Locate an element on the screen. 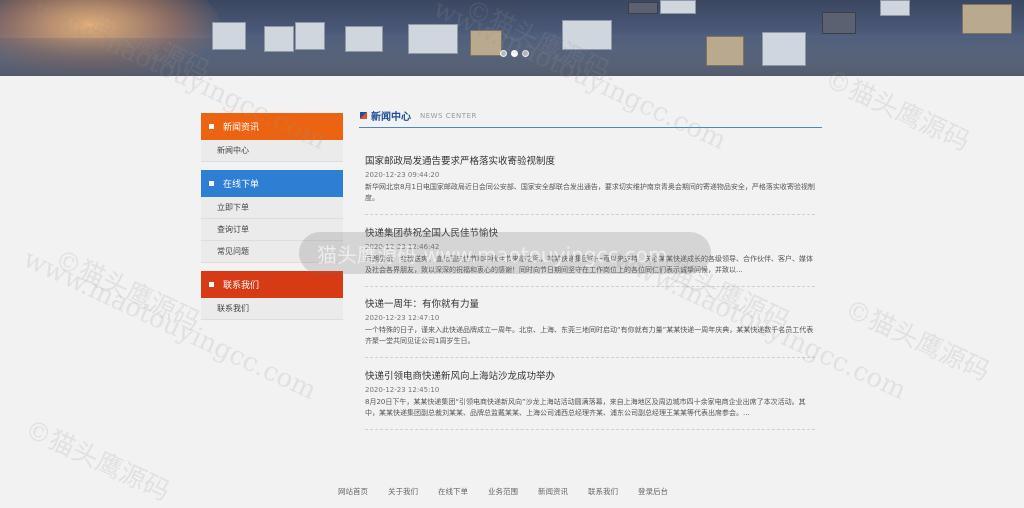  sidebar-head-label: 联系我们 is located at coordinates (241, 286).